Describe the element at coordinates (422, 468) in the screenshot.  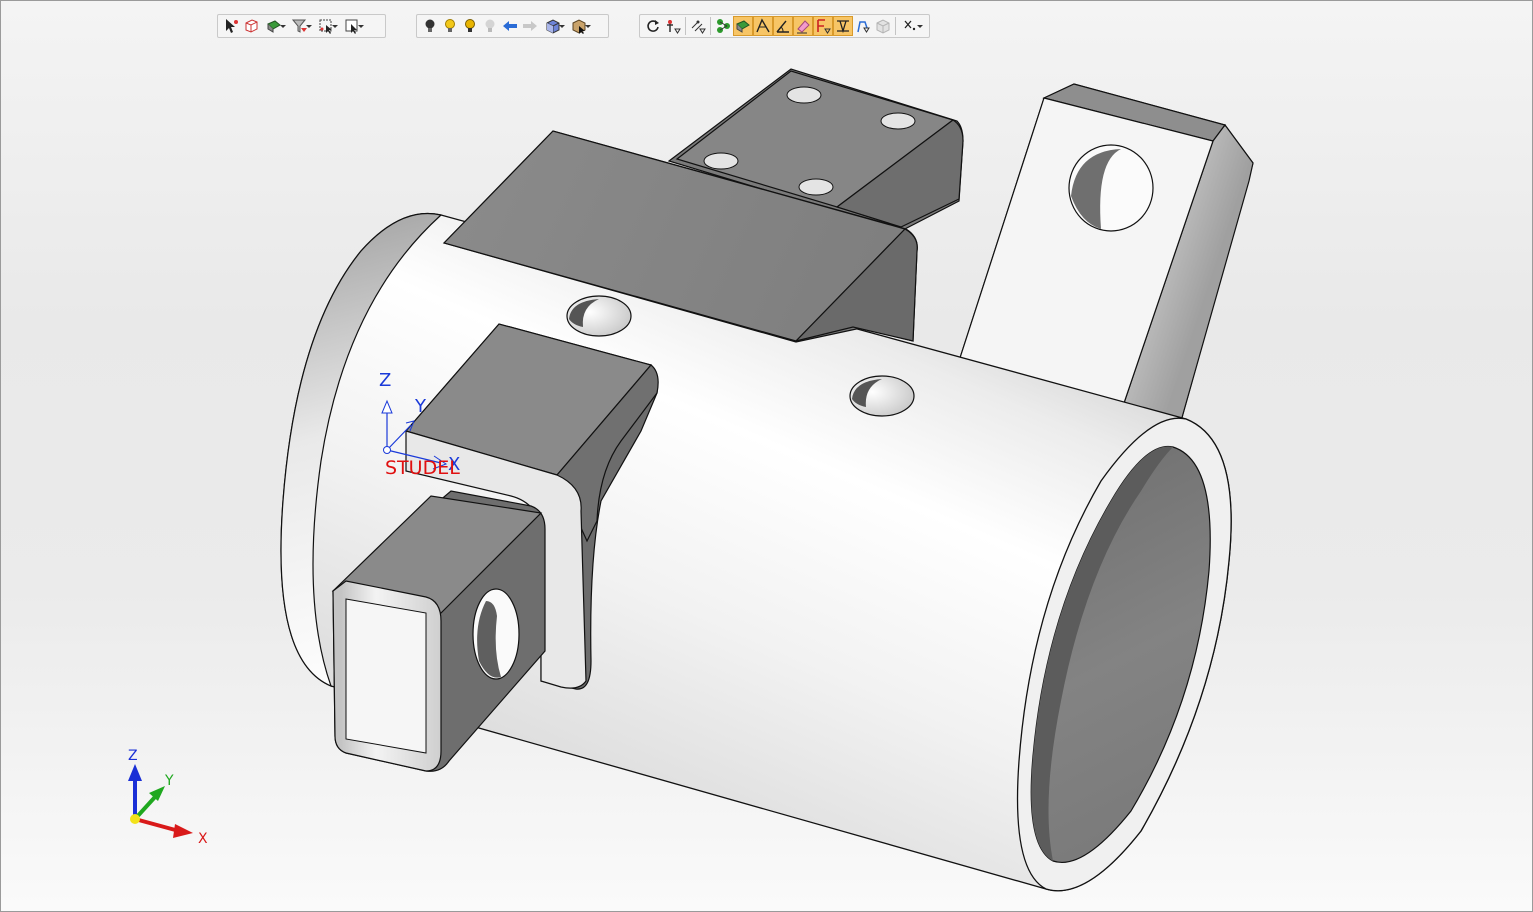
I see `ucs-origin-label: STUDEL` at that location.